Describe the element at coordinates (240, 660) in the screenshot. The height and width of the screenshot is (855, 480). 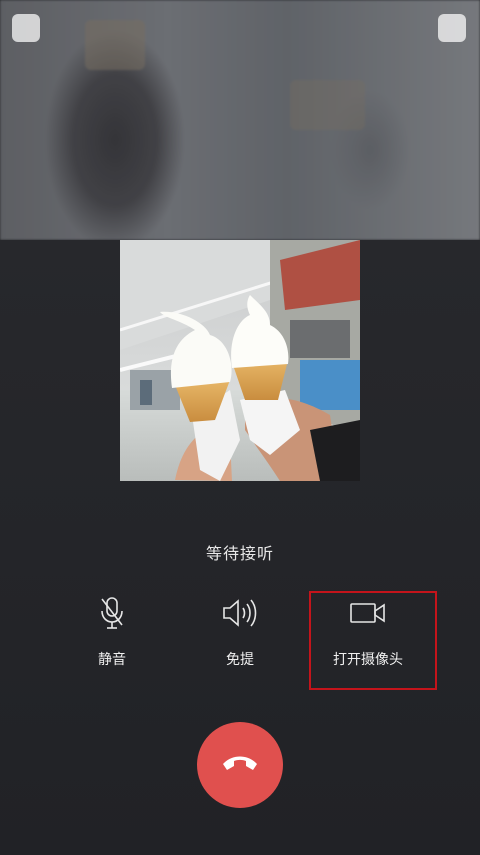
I see `speaker-label: 免提` at that location.